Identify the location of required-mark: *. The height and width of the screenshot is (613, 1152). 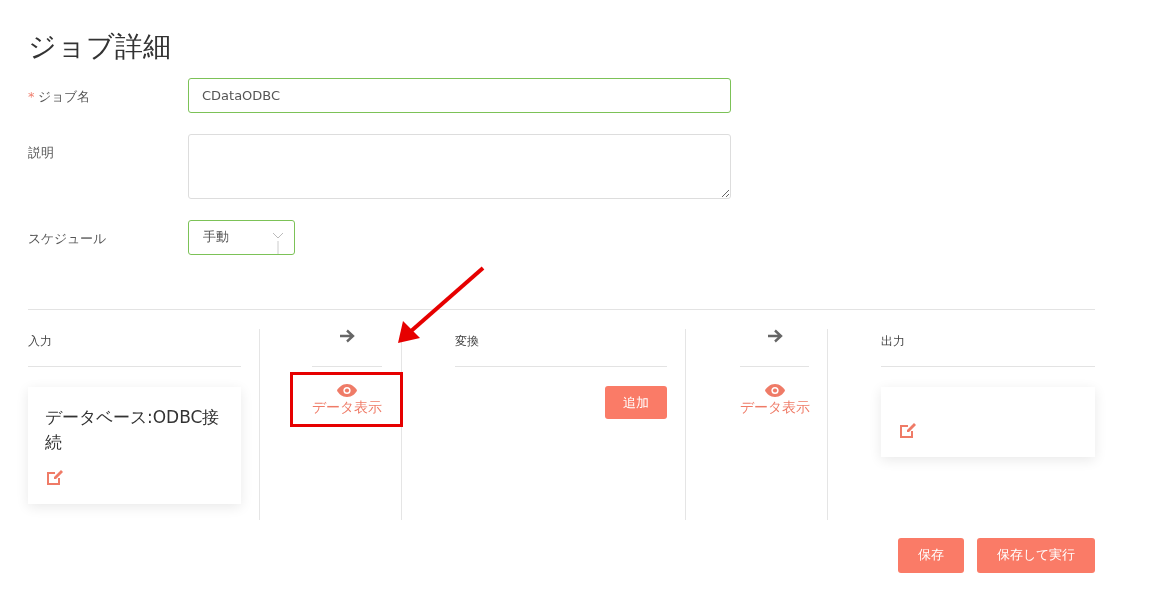
(31, 96).